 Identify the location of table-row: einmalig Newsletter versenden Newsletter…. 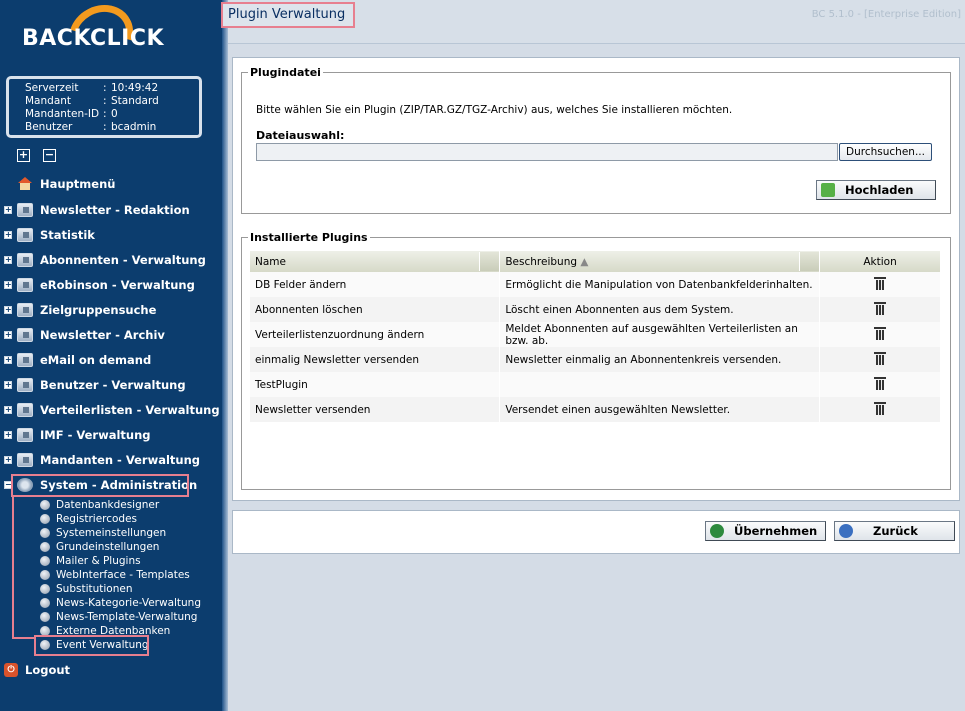
(595, 359).